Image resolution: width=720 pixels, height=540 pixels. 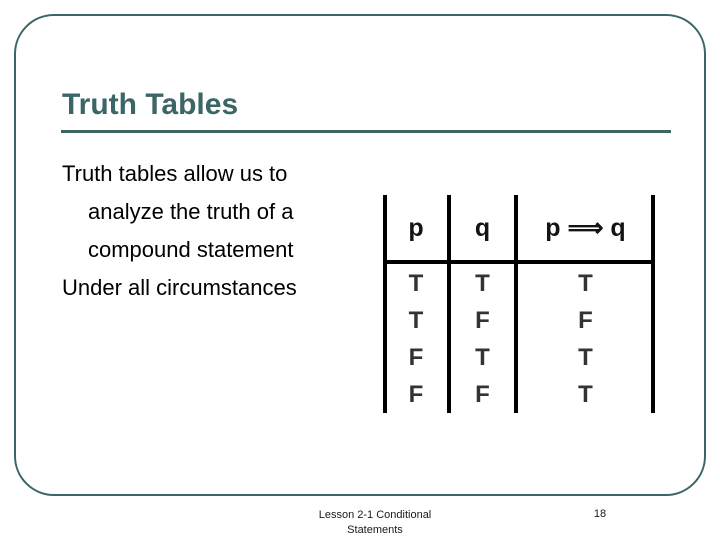 What do you see at coordinates (482, 283) in the screenshot?
I see `cell-q-1: T` at bounding box center [482, 283].